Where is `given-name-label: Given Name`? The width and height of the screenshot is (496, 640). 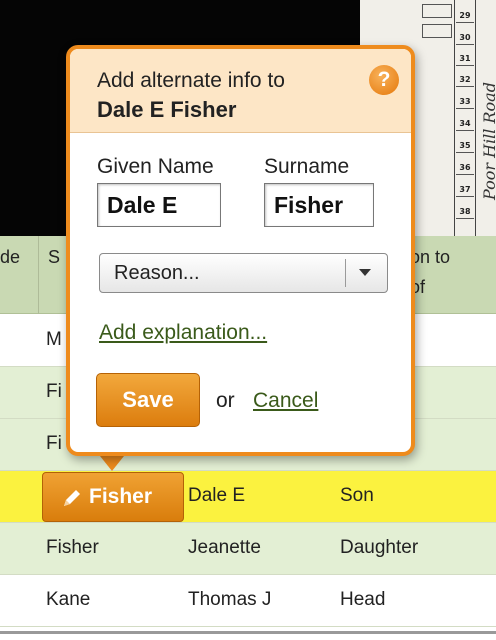
given-name-label: Given Name is located at coordinates (155, 166).